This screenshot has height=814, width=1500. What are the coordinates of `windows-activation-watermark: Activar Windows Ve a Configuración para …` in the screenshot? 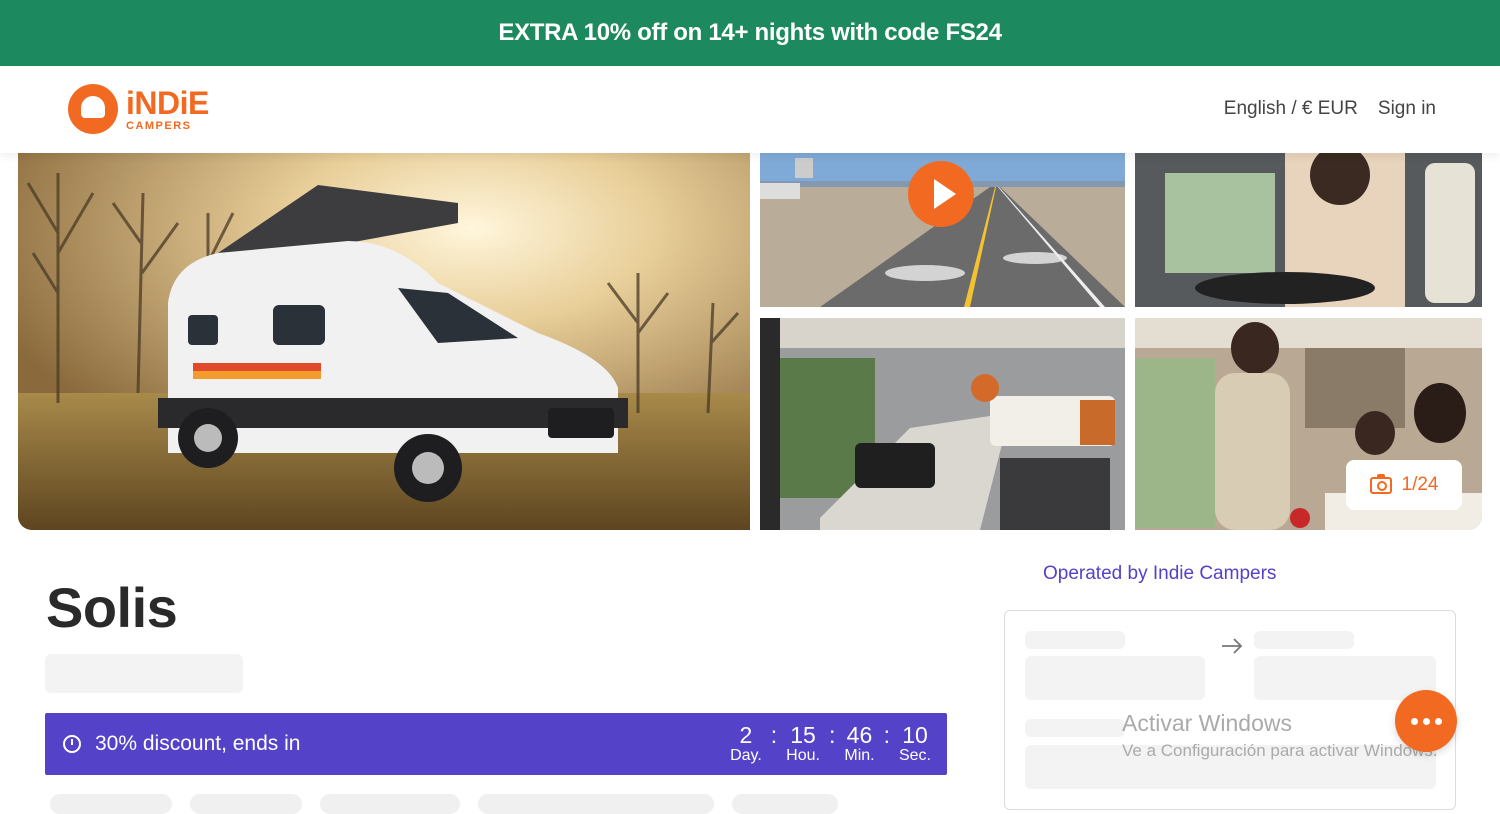 It's located at (1280, 735).